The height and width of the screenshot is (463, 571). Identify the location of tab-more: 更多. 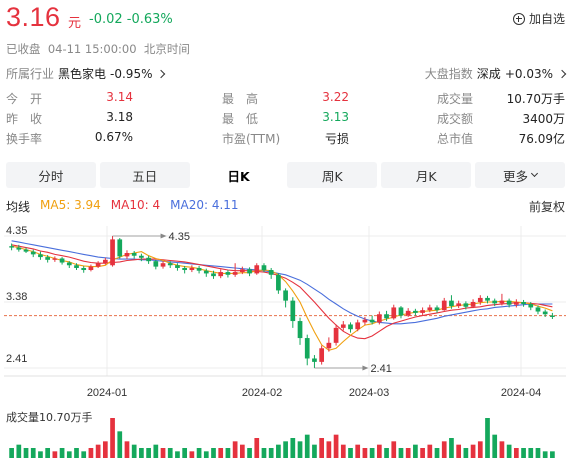
(520, 175).